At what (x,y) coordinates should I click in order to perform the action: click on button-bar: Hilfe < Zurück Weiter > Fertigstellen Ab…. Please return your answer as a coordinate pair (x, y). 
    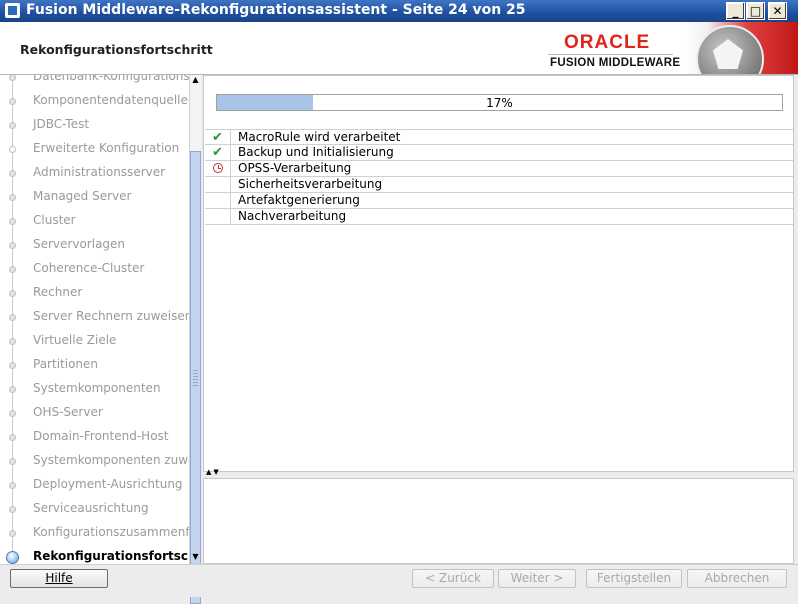
    Looking at the image, I should click on (399, 580).